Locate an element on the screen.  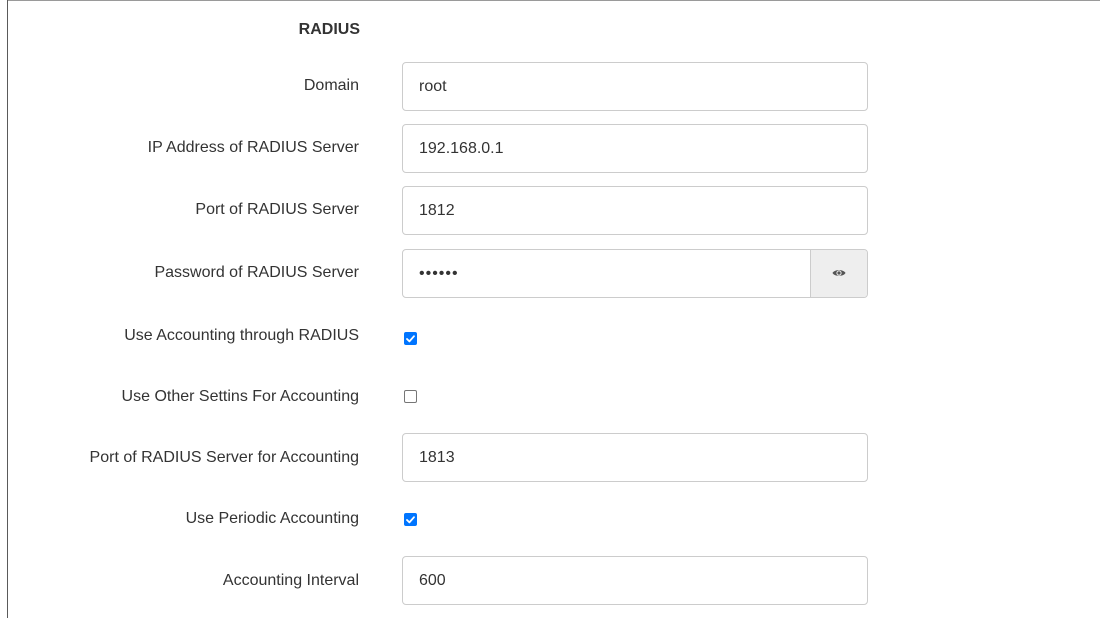
server-password-input is located at coordinates (606, 273).